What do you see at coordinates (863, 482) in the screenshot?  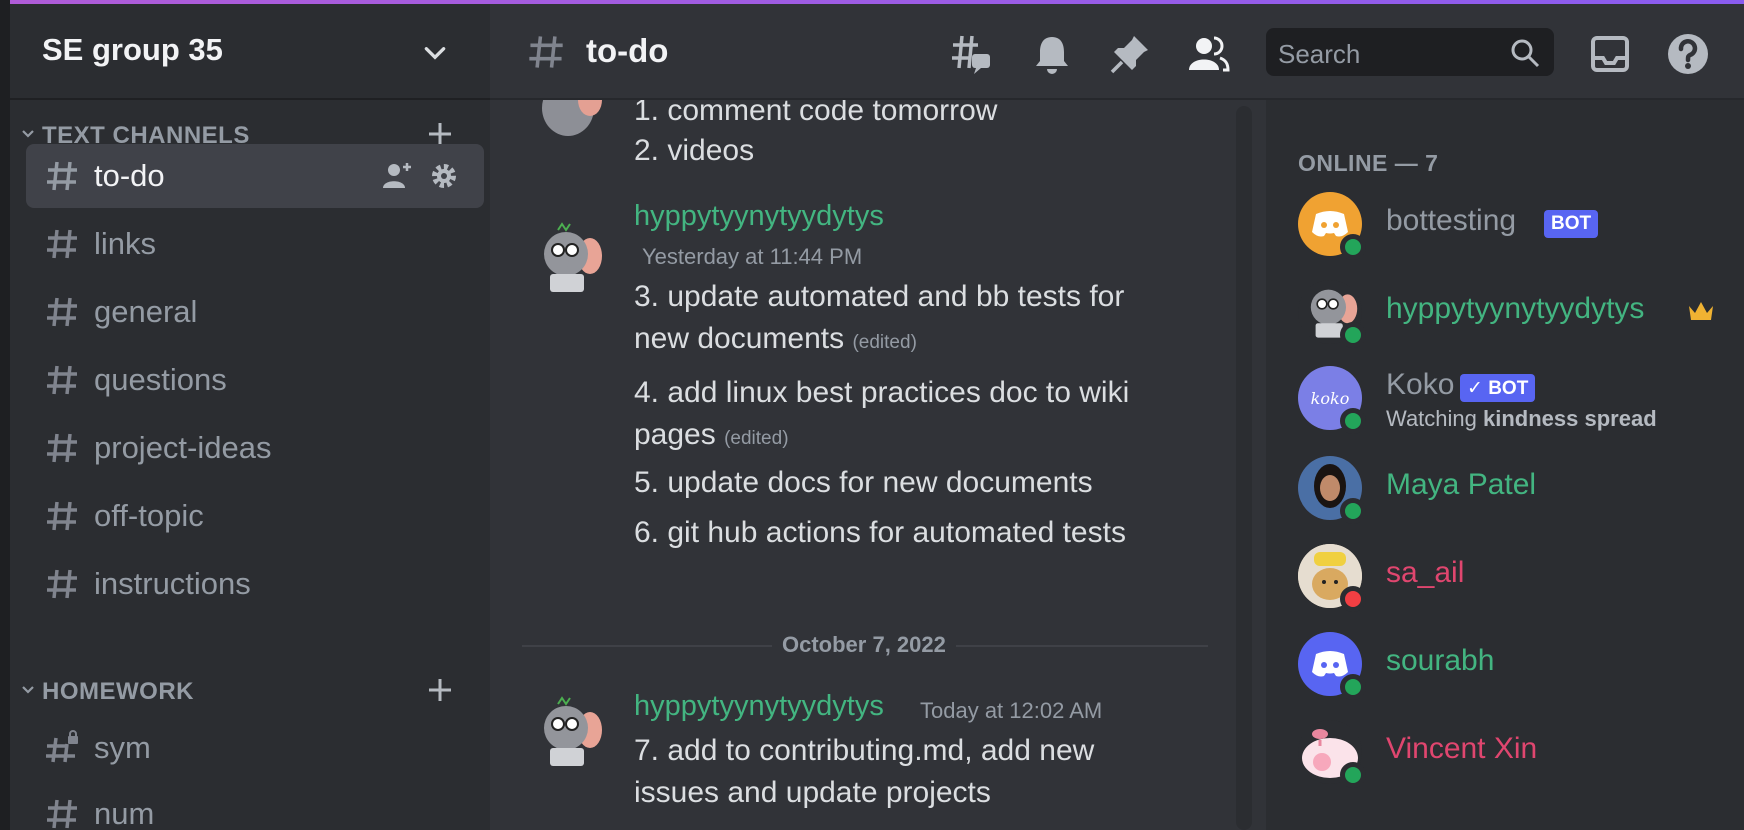 I see `message-line: 5. update docs for new documents` at bounding box center [863, 482].